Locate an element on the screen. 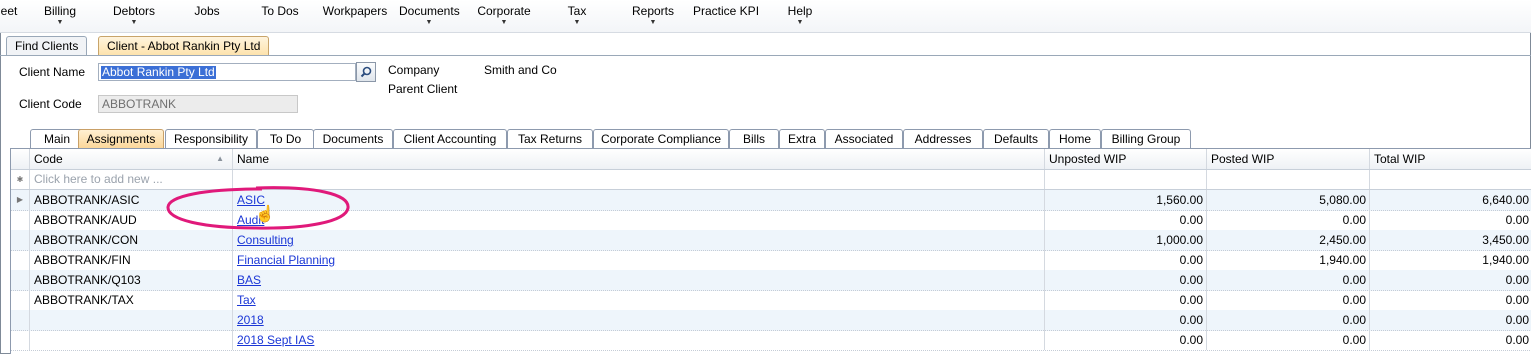 Image resolution: width=1531 pixels, height=354 pixels. tab-defaults: Defaults is located at coordinates (1016, 138).